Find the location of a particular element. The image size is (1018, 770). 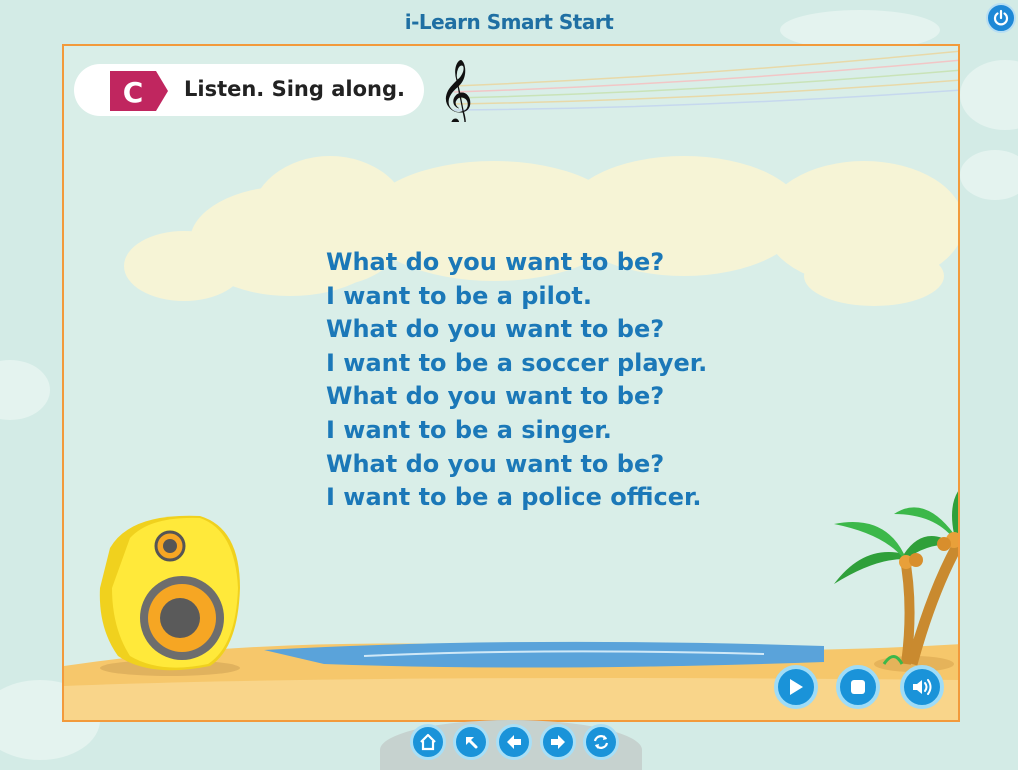

previous-button is located at coordinates (514, 742).